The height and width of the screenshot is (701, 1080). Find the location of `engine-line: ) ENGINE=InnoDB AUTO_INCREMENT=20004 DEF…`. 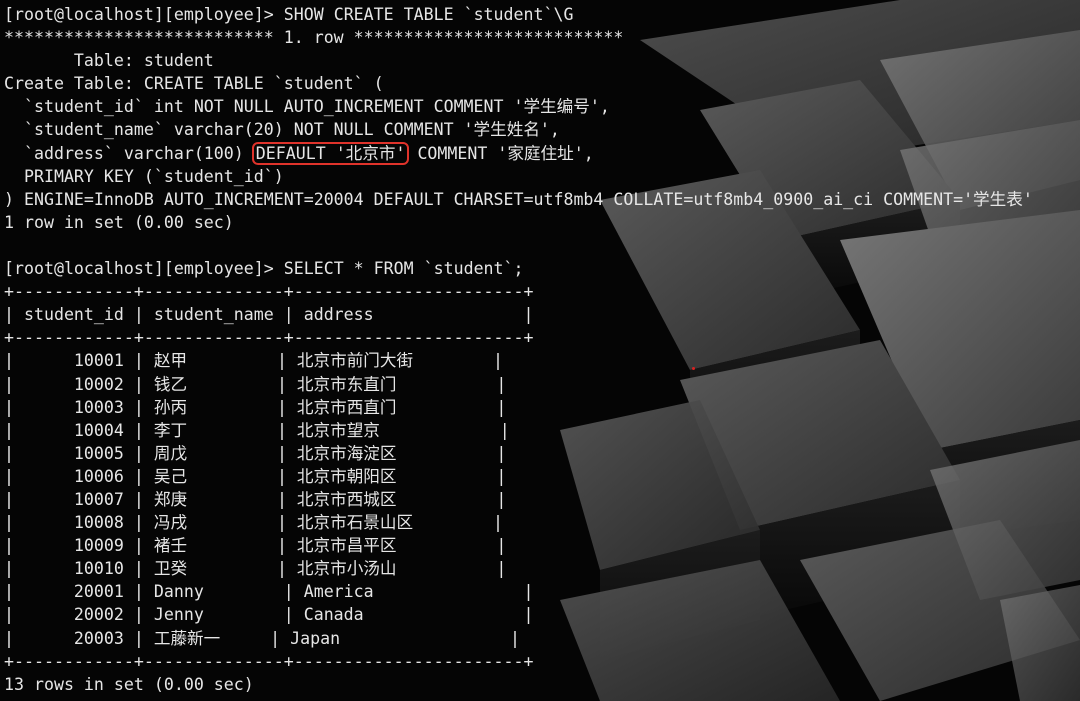

engine-line: ) ENGINE=InnoDB AUTO_INCREMENT=20004 DEF… is located at coordinates (518, 199).